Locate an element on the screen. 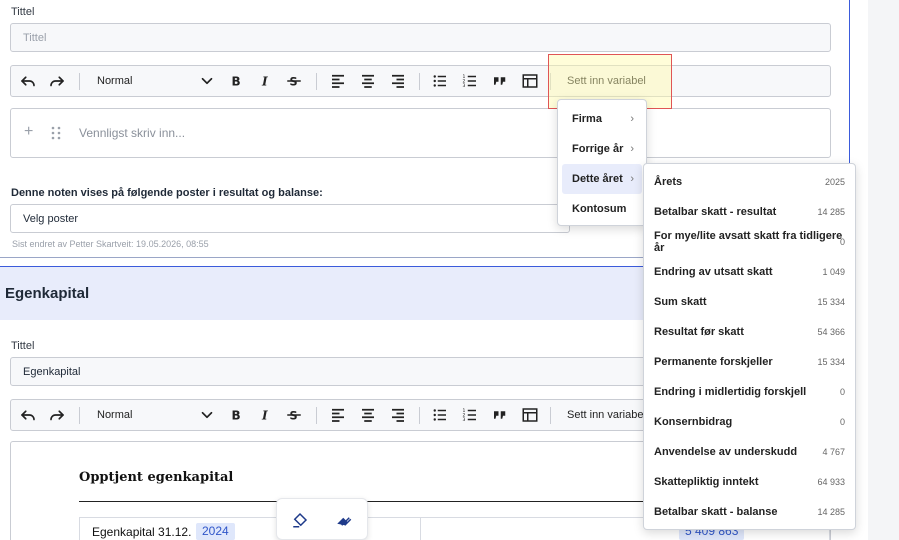 This screenshot has height=540, width=899. table-row-label: Egenkapital 31.12. is located at coordinates (142, 532).